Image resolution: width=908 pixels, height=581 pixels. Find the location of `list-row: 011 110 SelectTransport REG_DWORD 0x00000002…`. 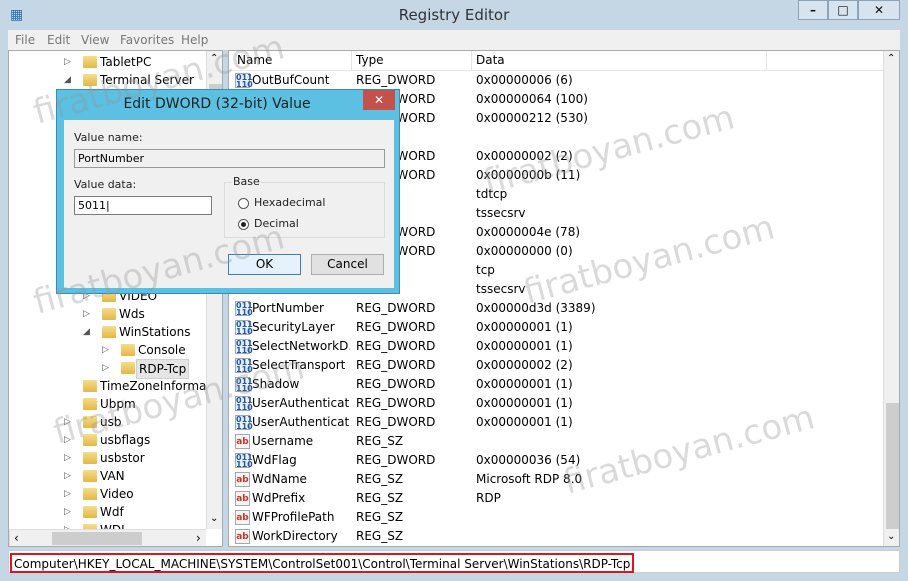

list-row: 011 110 SelectTransport REG_DWORD 0x00000002… is located at coordinates (554, 365).